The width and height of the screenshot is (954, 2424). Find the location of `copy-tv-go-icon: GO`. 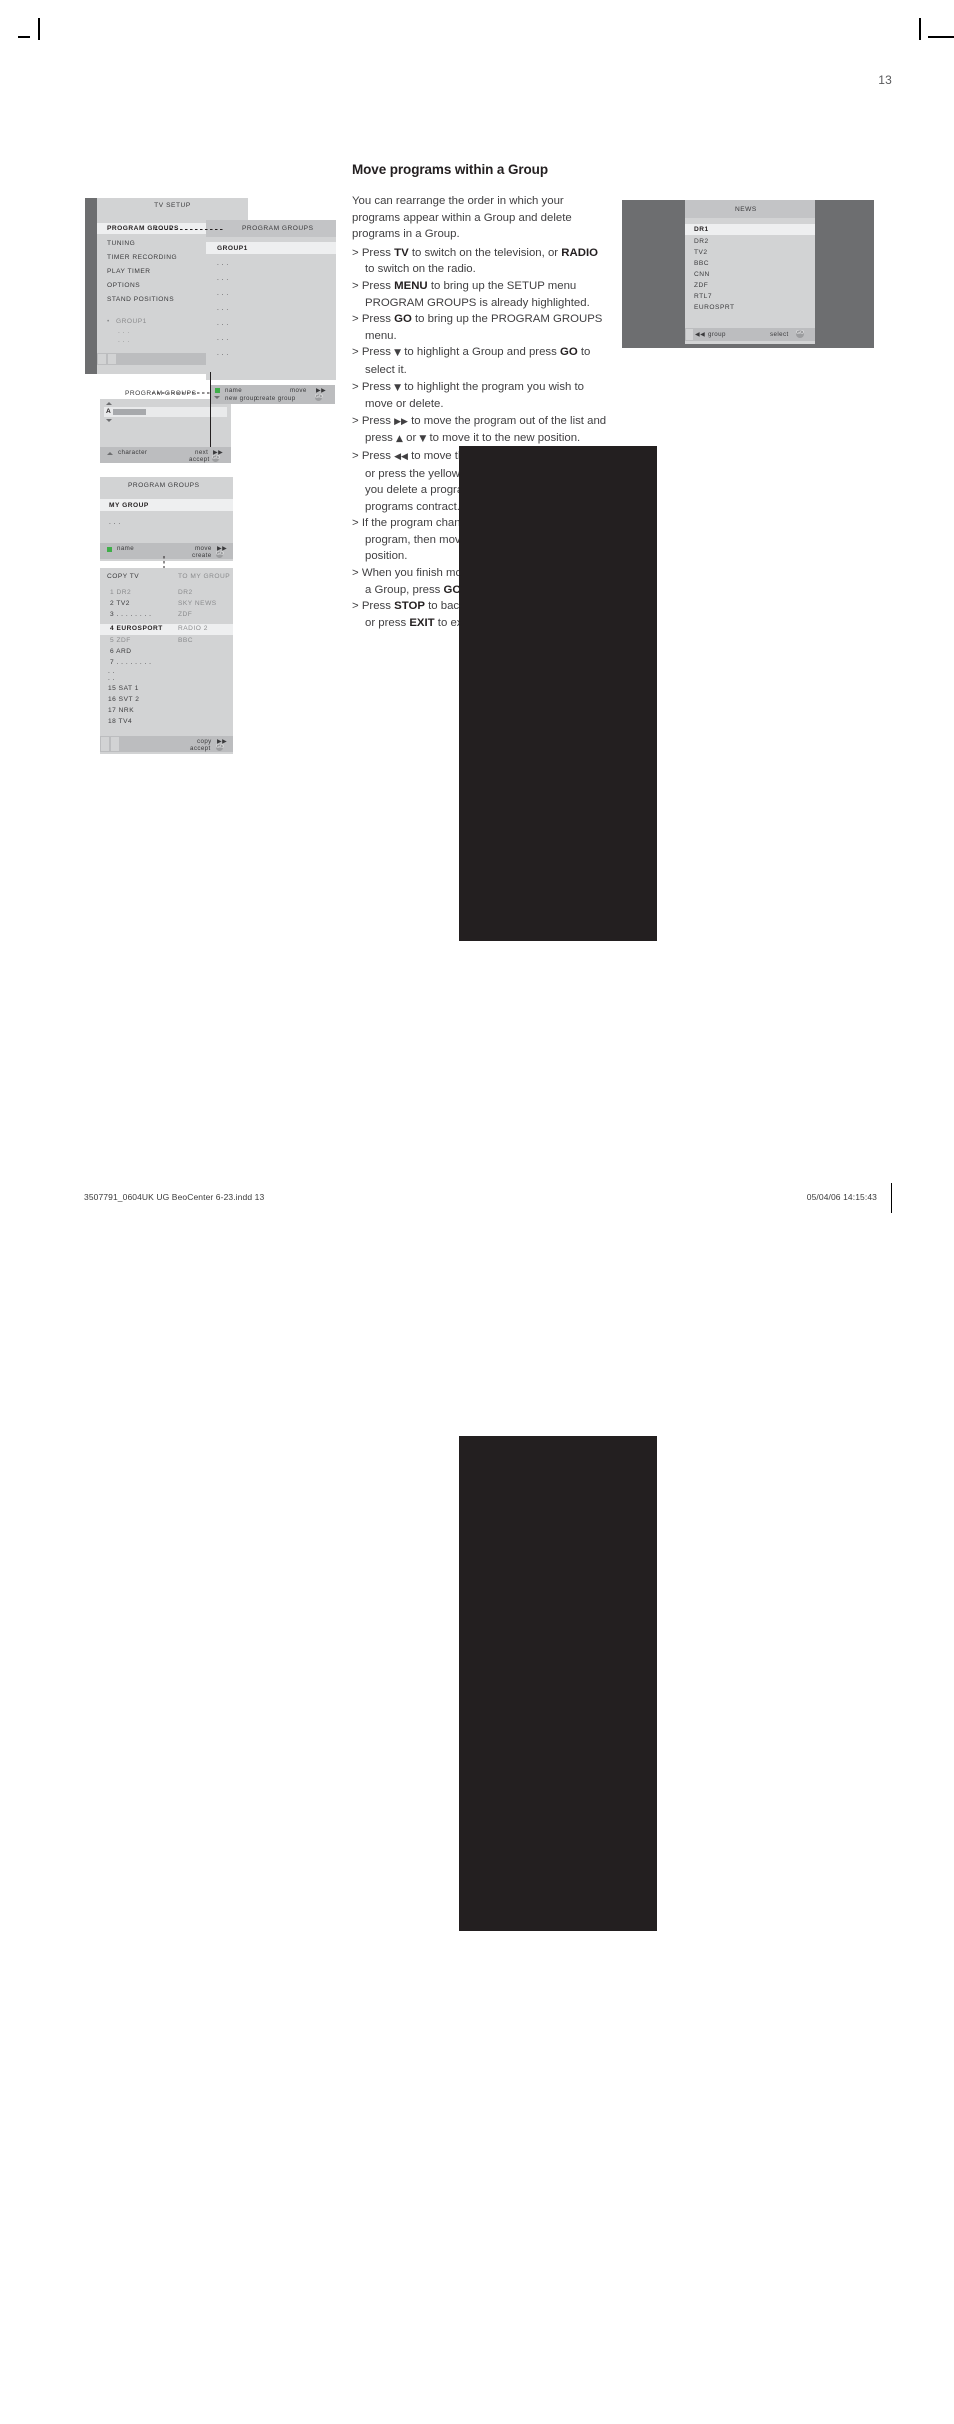

copy-tv-go-icon: GO is located at coordinates (220, 747).